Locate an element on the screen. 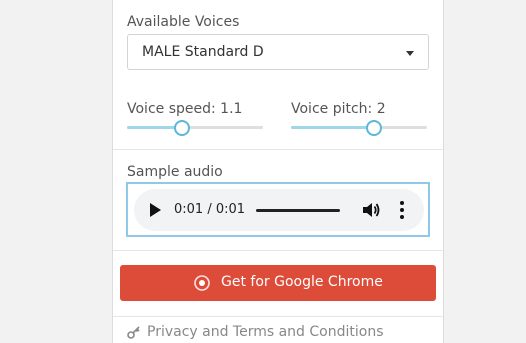  get-for-chrome-label: Get for Google Chrome is located at coordinates (302, 282).